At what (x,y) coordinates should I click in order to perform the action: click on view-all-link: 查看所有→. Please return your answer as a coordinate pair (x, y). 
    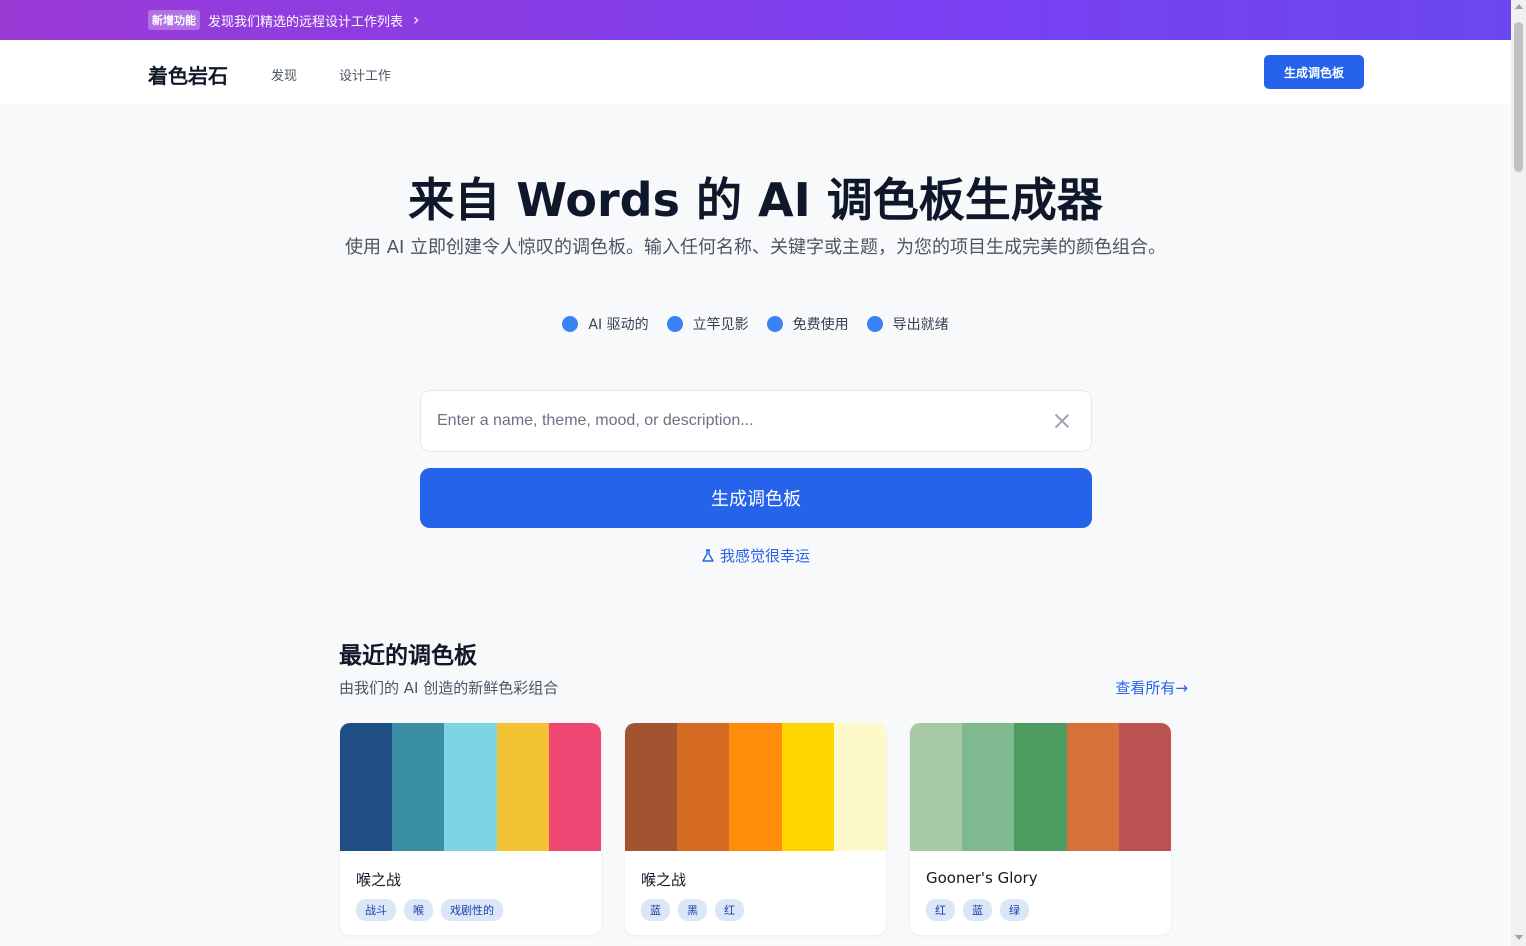
    Looking at the image, I should click on (1151, 687).